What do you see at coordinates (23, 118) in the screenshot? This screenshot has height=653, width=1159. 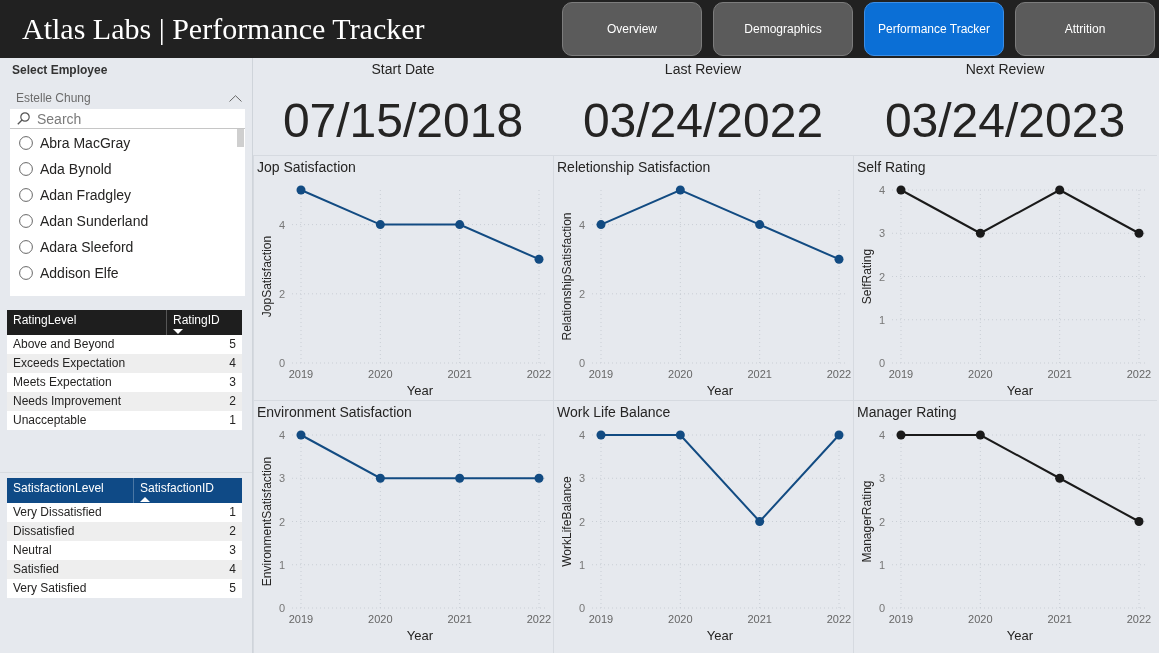 I see `search-icon` at bounding box center [23, 118].